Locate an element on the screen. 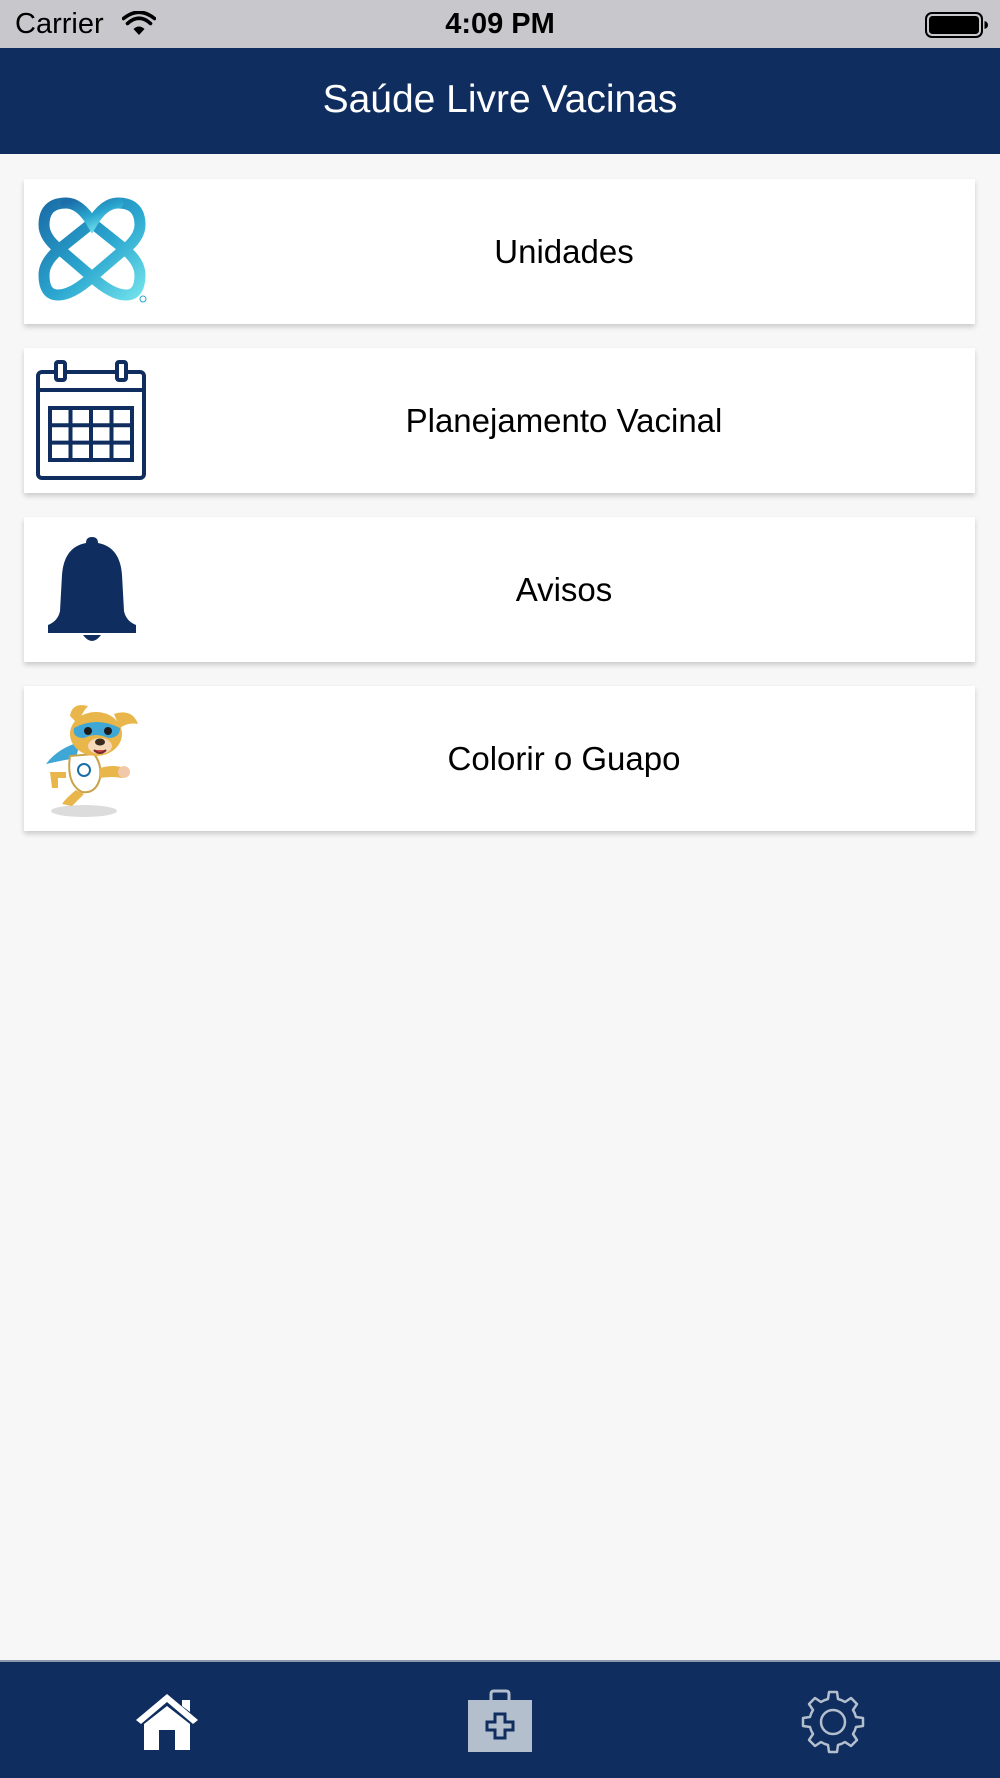 The width and height of the screenshot is (1000, 1778). tab-settings is located at coordinates (833, 1721).